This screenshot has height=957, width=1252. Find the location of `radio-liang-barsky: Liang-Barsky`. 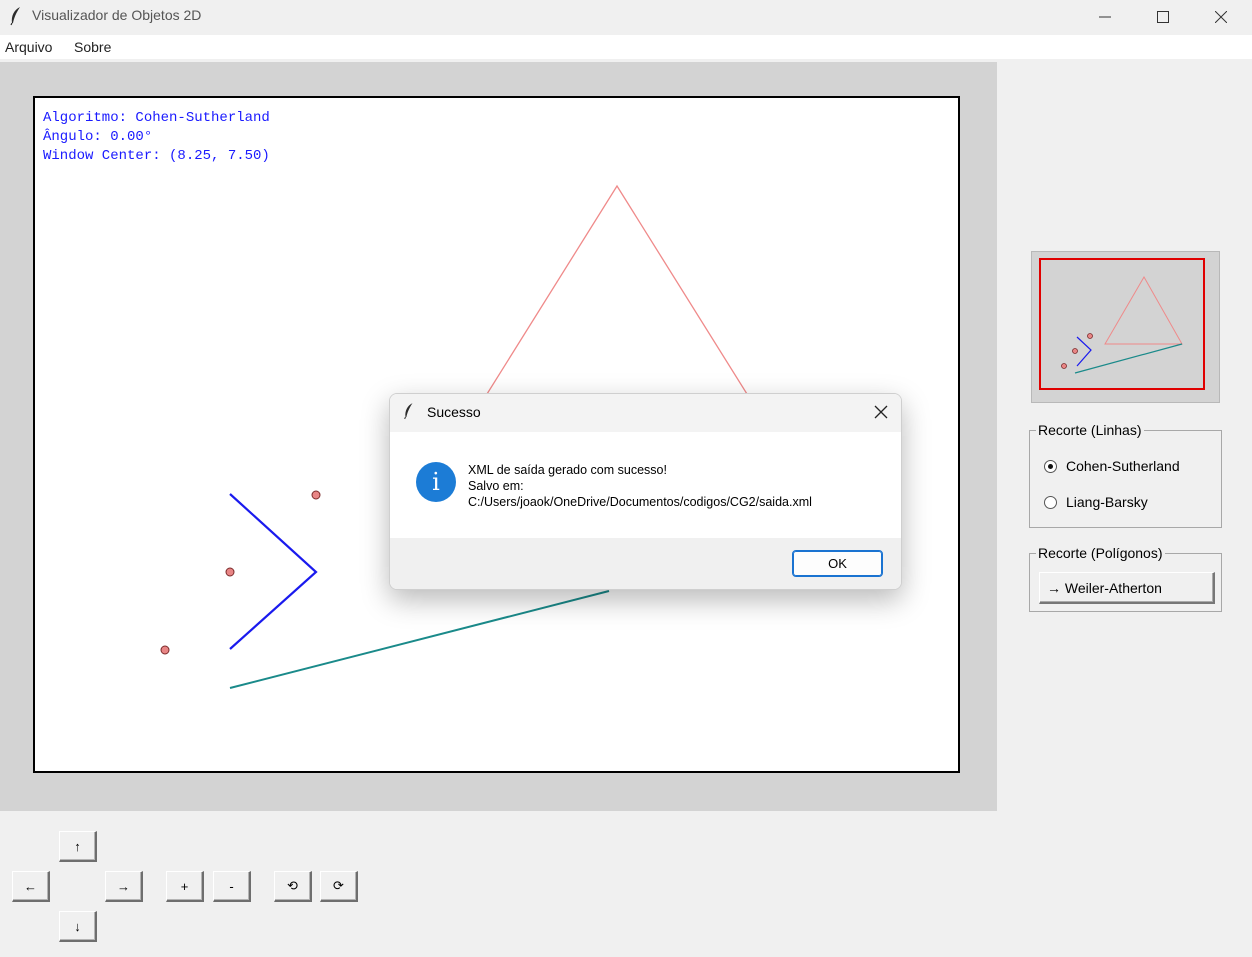

radio-liang-barsky: Liang-Barsky is located at coordinates (1096, 502).